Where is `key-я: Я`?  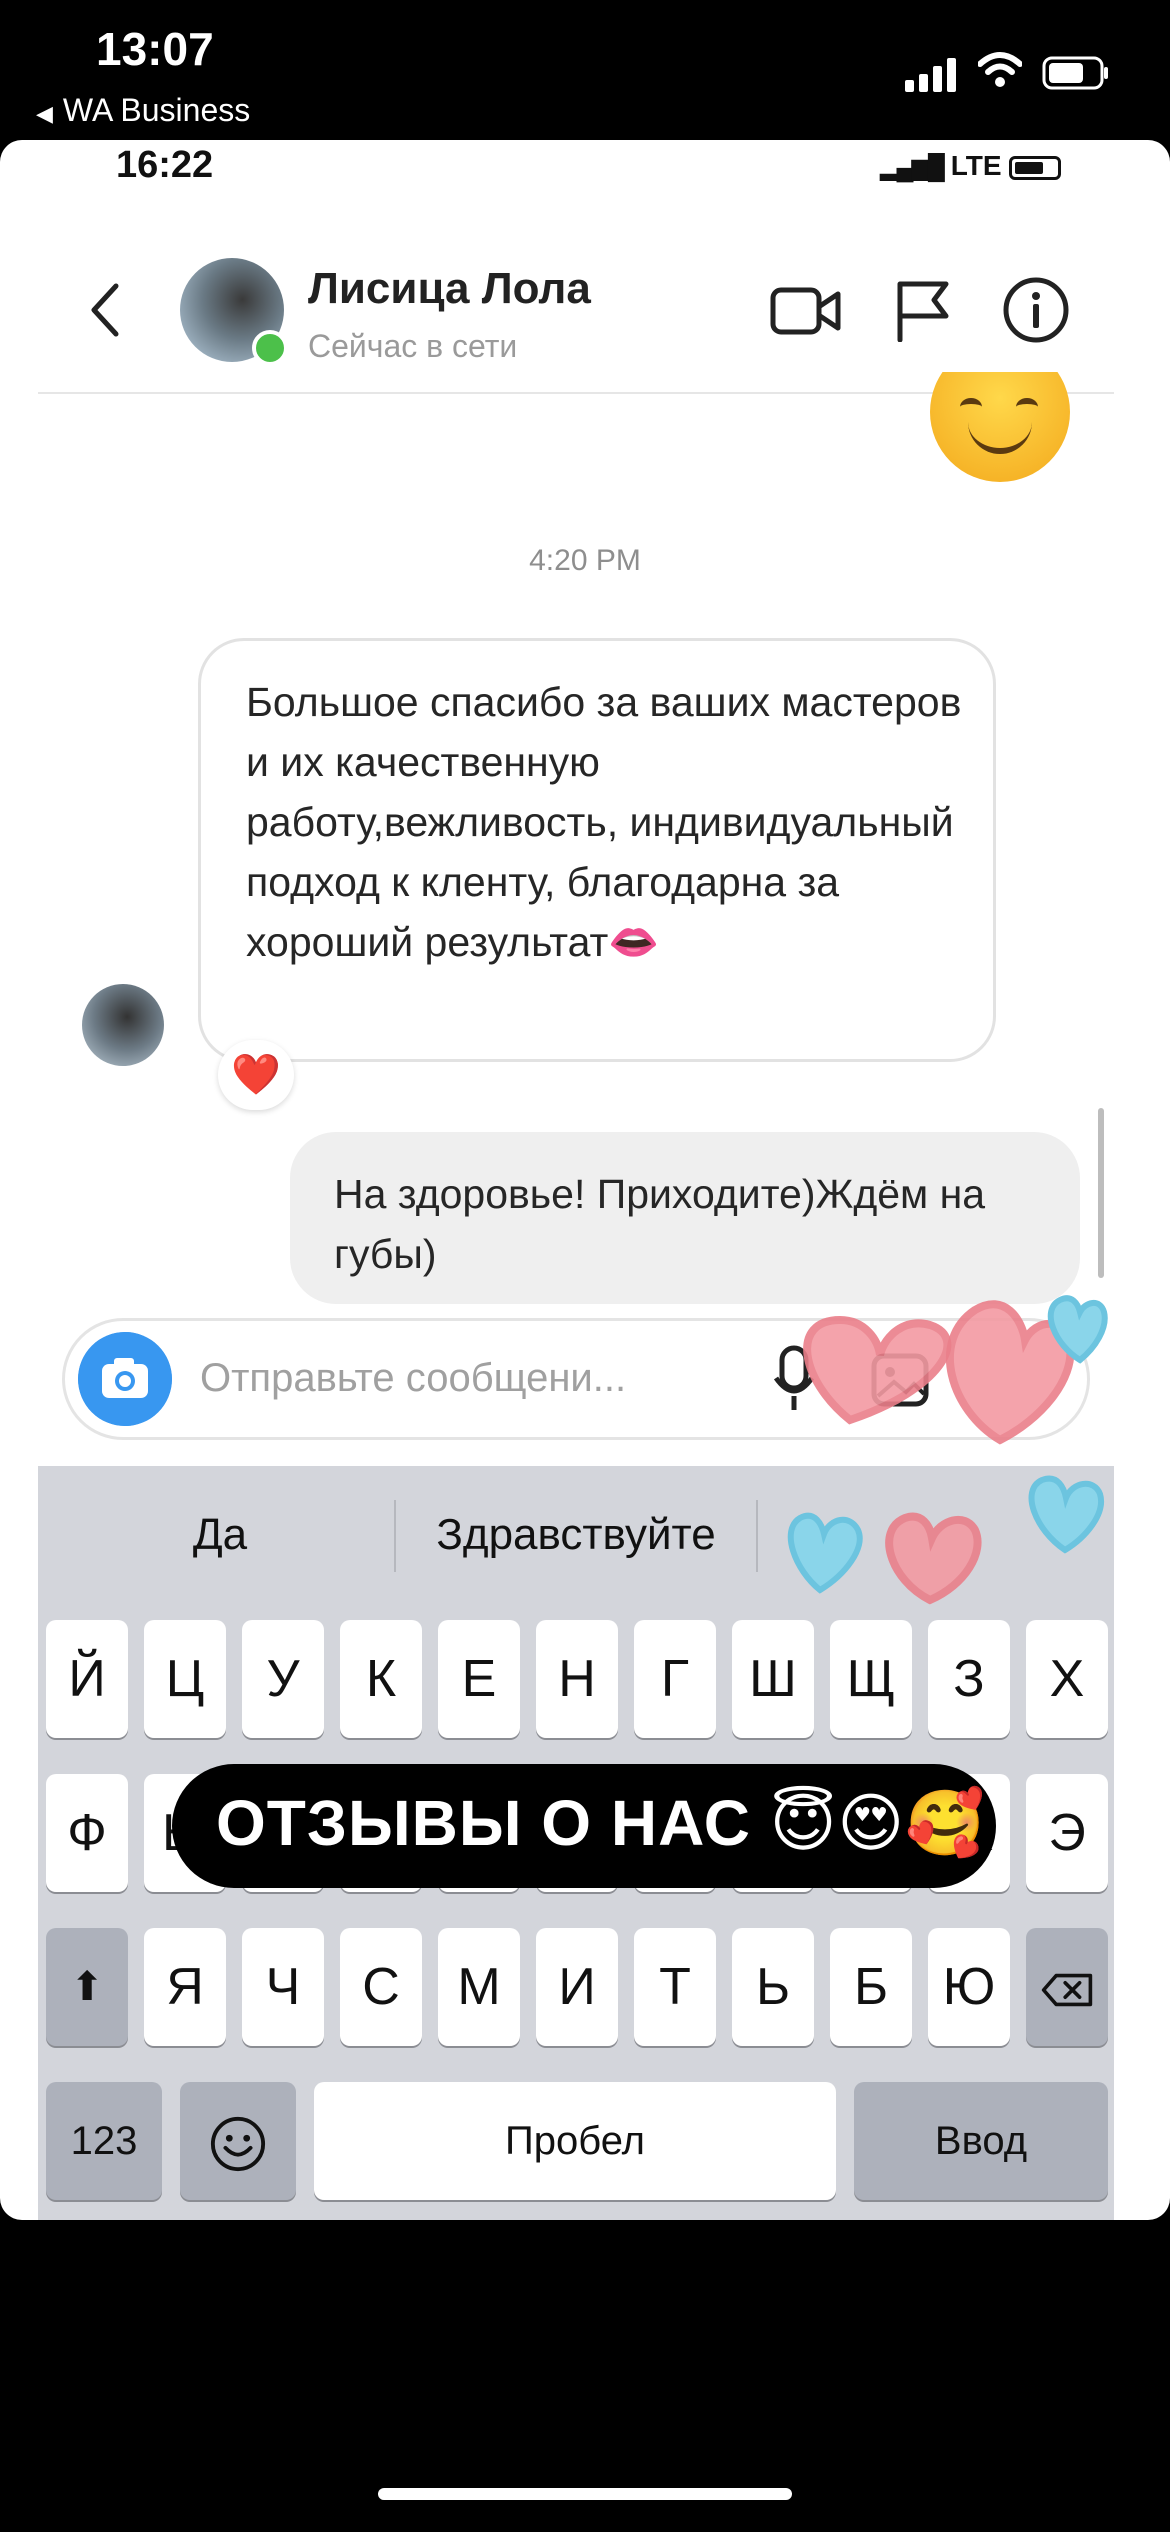
key-я: Я is located at coordinates (185, 1987).